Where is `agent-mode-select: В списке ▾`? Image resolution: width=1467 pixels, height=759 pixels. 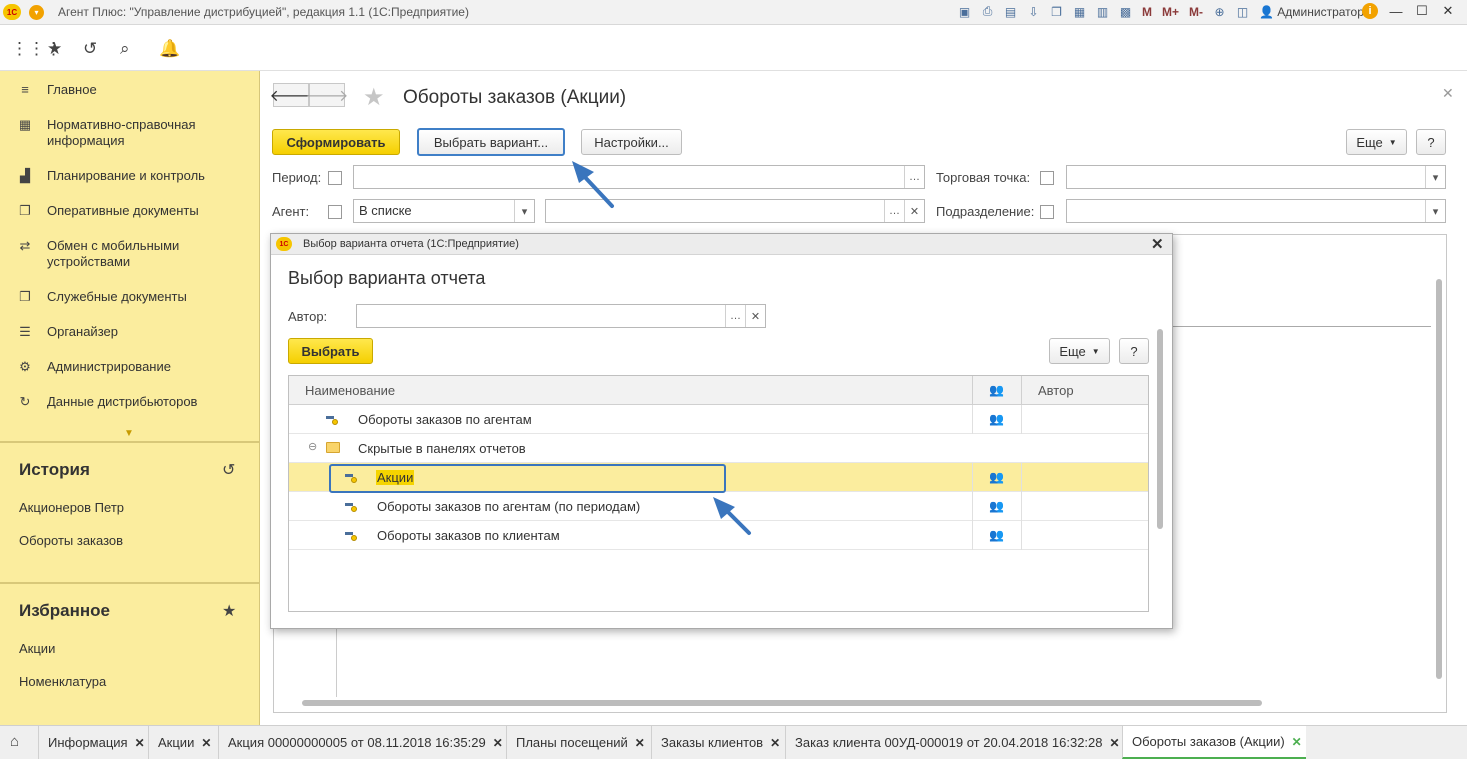 agent-mode-select: В списке ▾ is located at coordinates (444, 211).